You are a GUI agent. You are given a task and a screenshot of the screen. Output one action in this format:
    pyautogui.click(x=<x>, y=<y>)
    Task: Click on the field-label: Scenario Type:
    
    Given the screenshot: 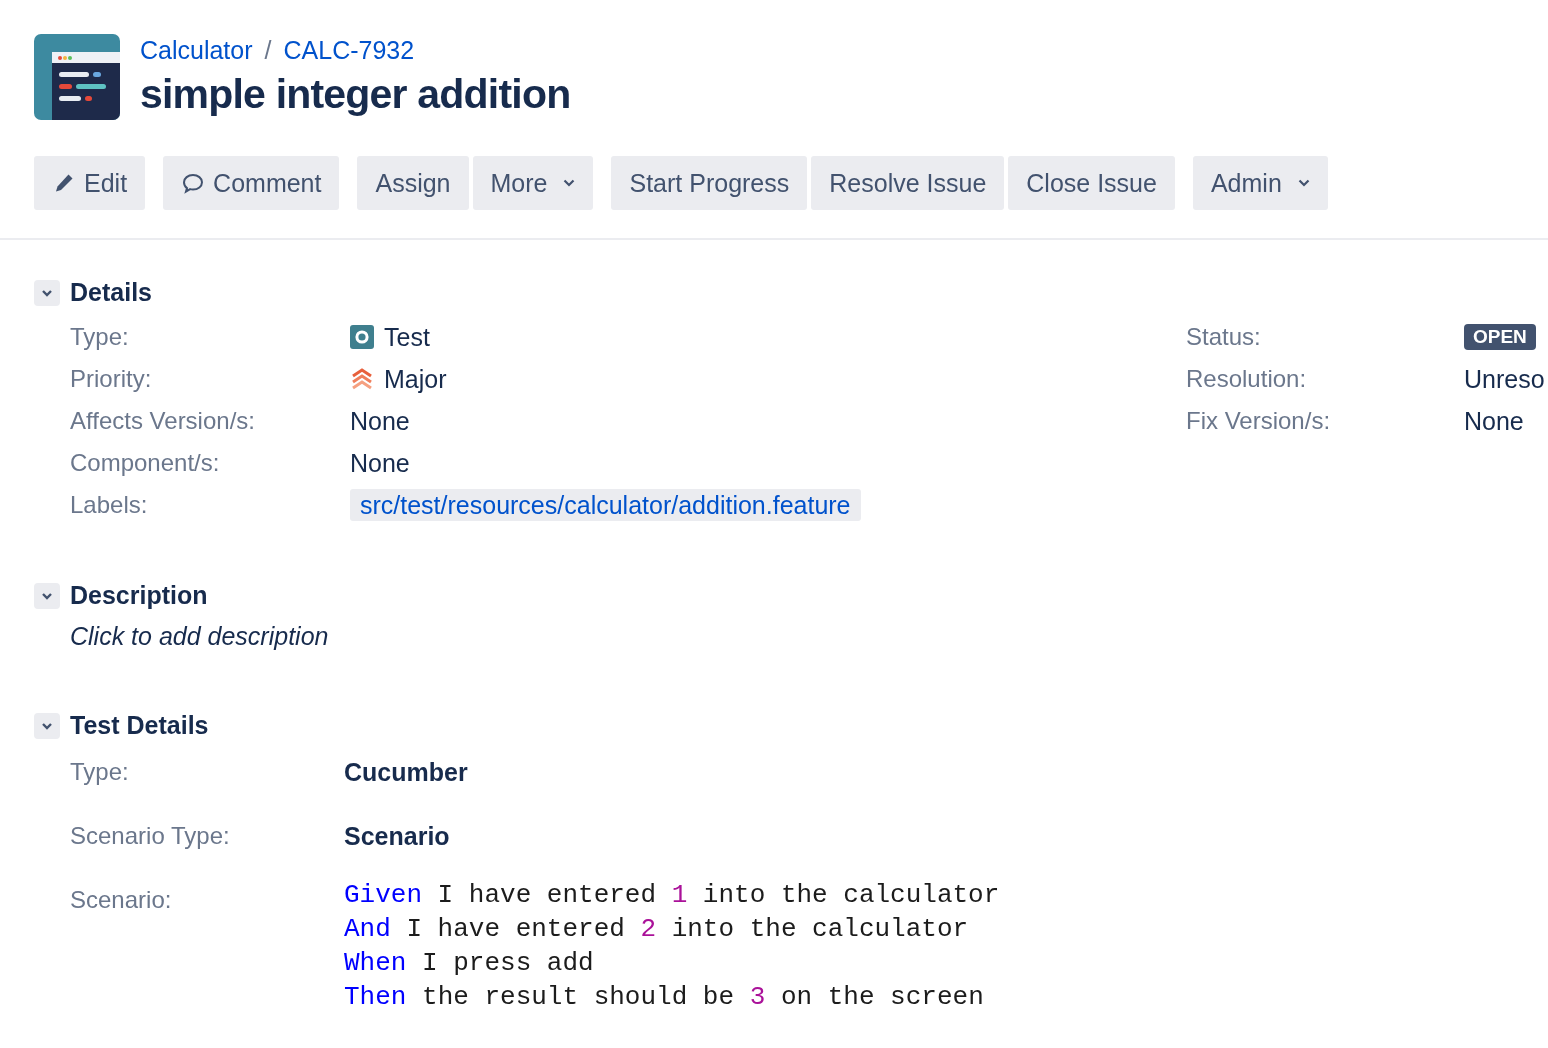 What is the action you would take?
    pyautogui.click(x=150, y=836)
    